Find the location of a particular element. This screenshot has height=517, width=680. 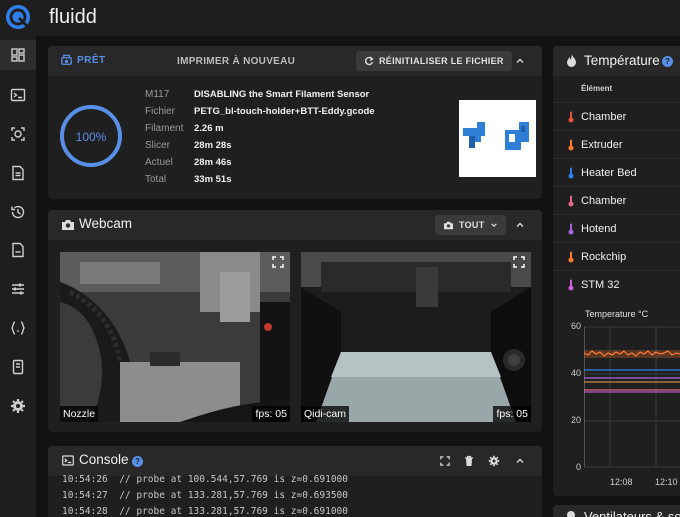

sensor-row: Rockchip is located at coordinates (616, 256).